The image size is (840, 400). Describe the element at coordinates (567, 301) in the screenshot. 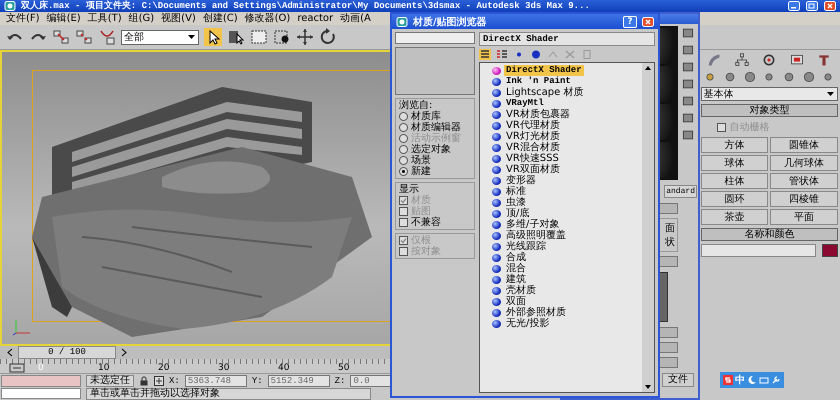

I see `material-list-item: 双面` at that location.